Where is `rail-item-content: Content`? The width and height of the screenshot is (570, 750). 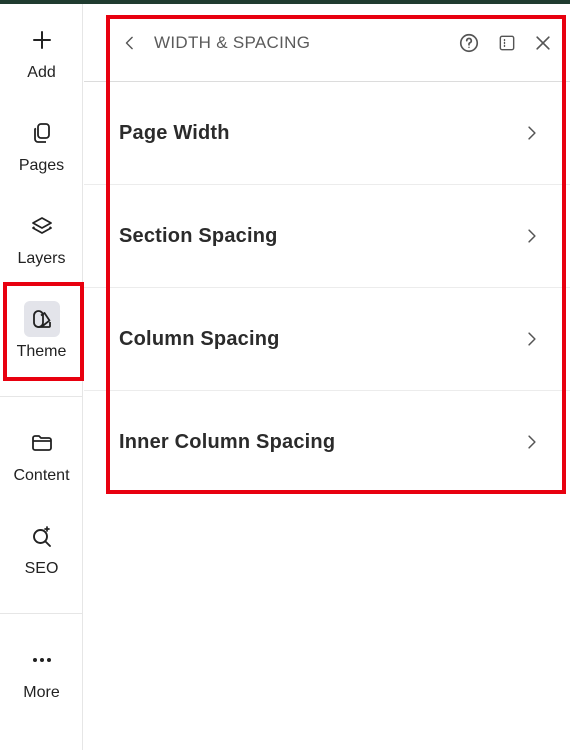 rail-item-content: Content is located at coordinates (41, 470).